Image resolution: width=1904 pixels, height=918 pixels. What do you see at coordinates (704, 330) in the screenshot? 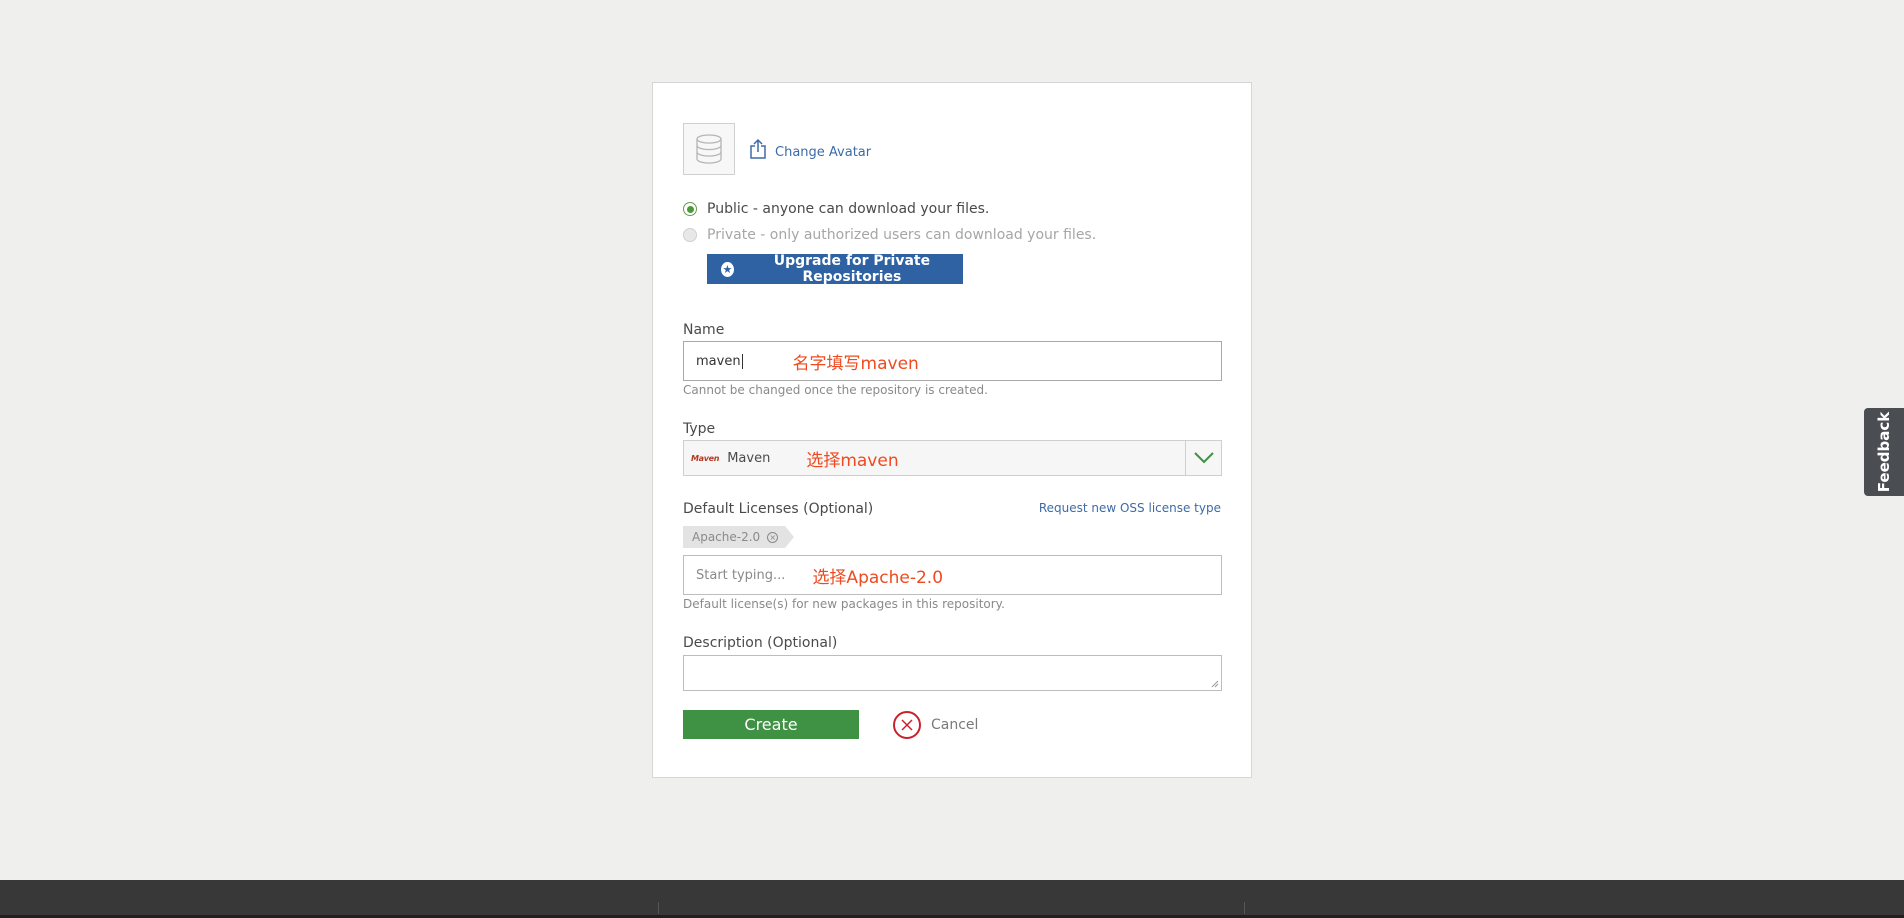
I see `name-label: Name` at bounding box center [704, 330].